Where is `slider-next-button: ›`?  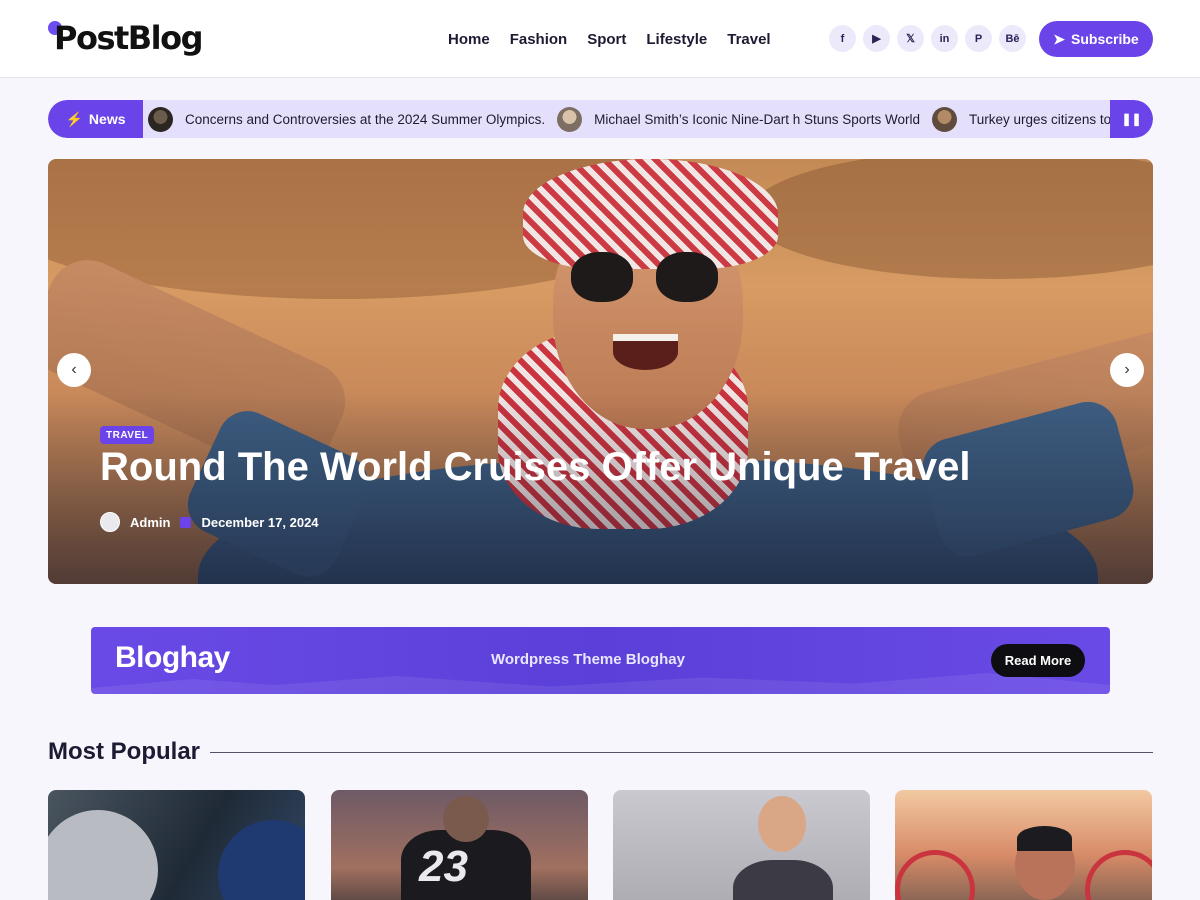
slider-next-button: › is located at coordinates (1127, 370).